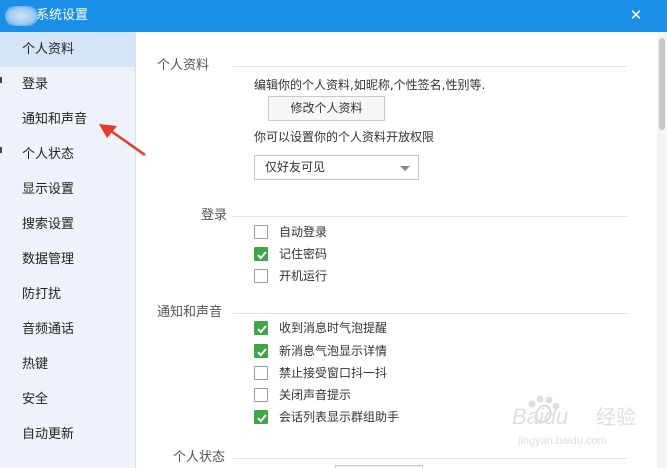 The height and width of the screenshot is (468, 667). I want to click on edit-profile-button: 修改个人资料, so click(326, 108).